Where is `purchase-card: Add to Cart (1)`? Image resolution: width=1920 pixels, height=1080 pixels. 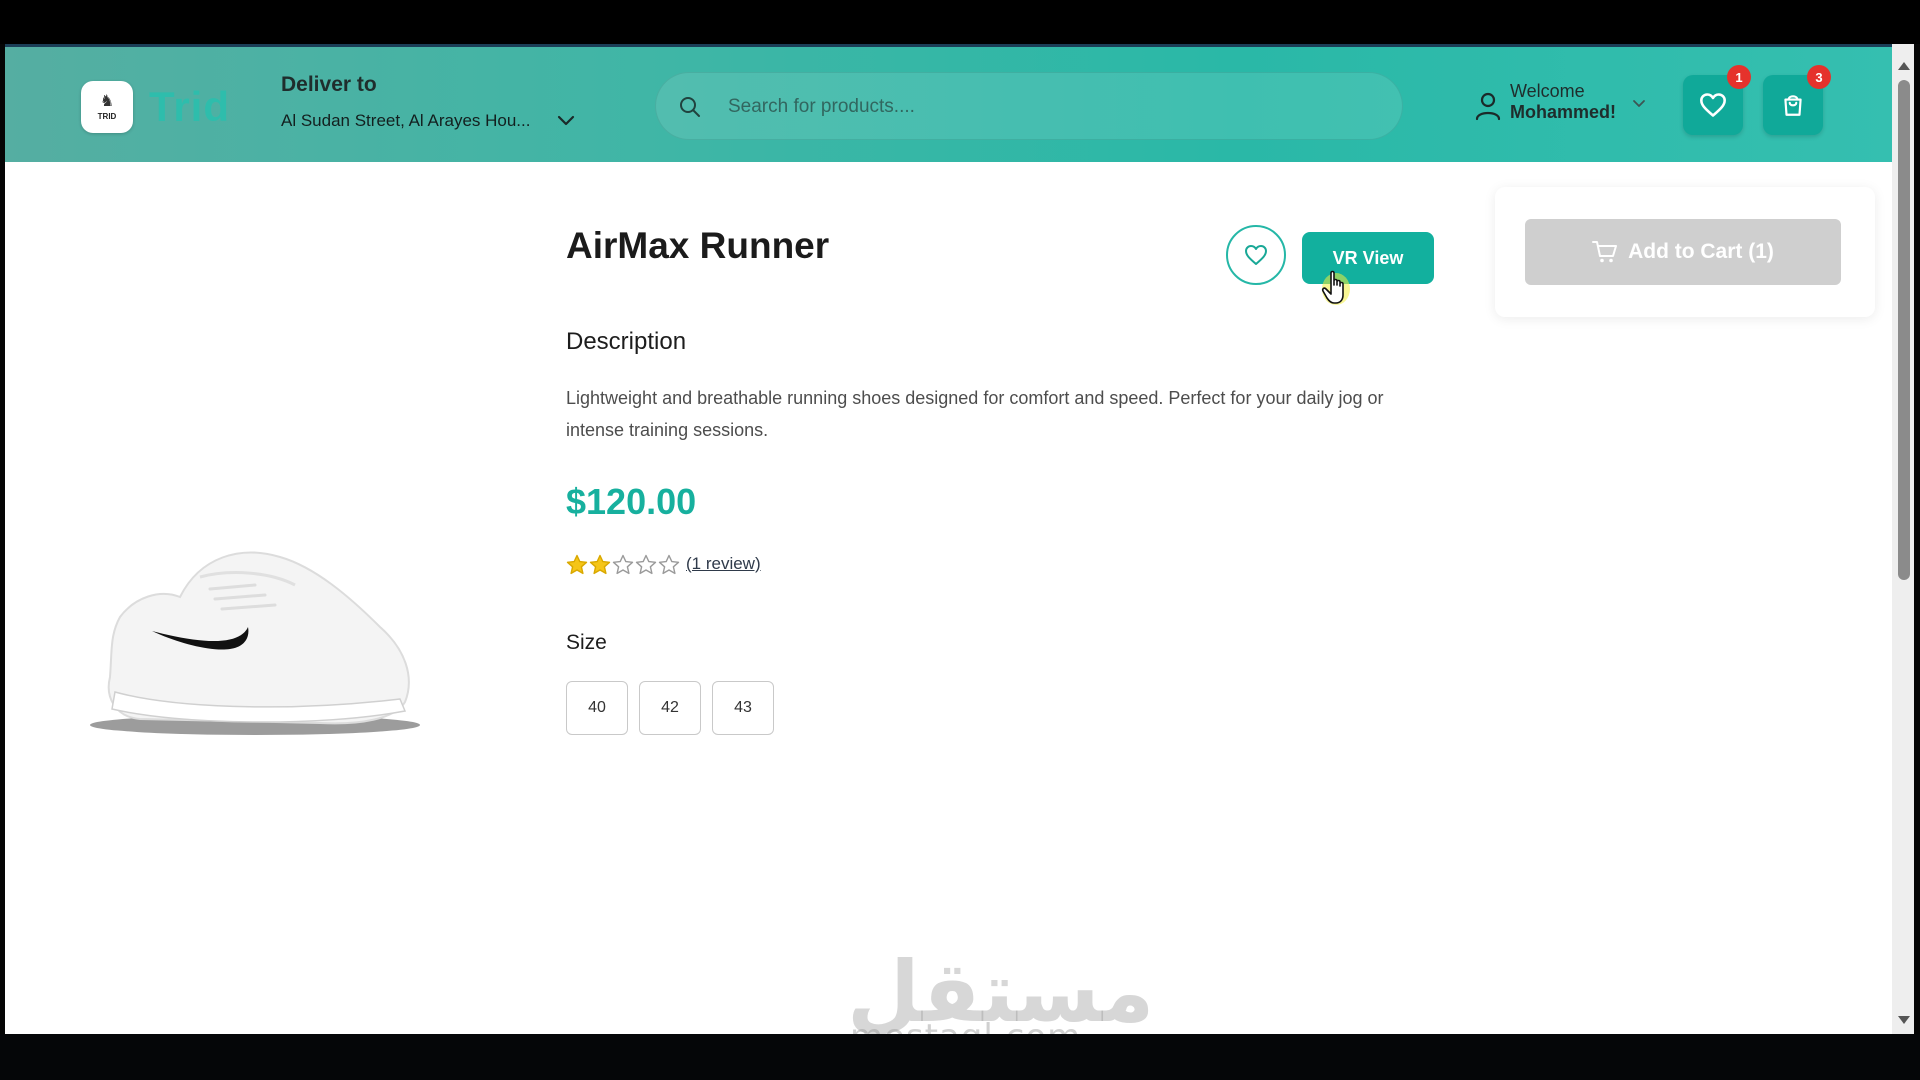 purchase-card: Add to Cart (1) is located at coordinates (1685, 252).